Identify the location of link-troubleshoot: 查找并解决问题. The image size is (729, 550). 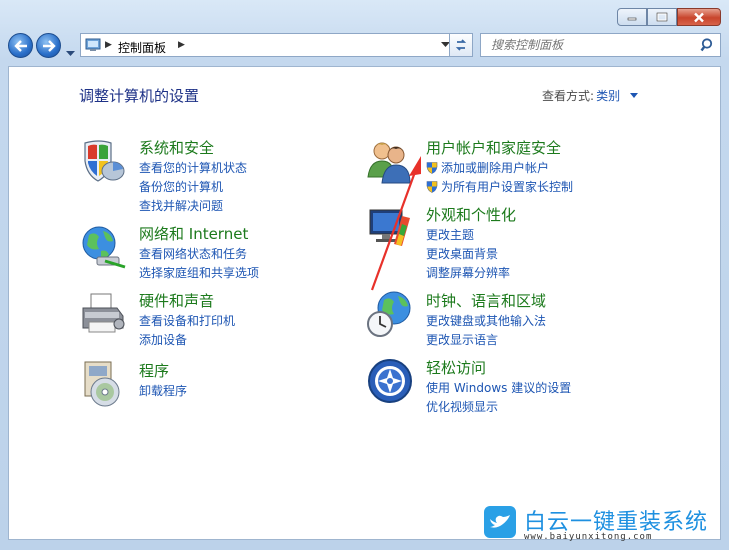
(181, 205).